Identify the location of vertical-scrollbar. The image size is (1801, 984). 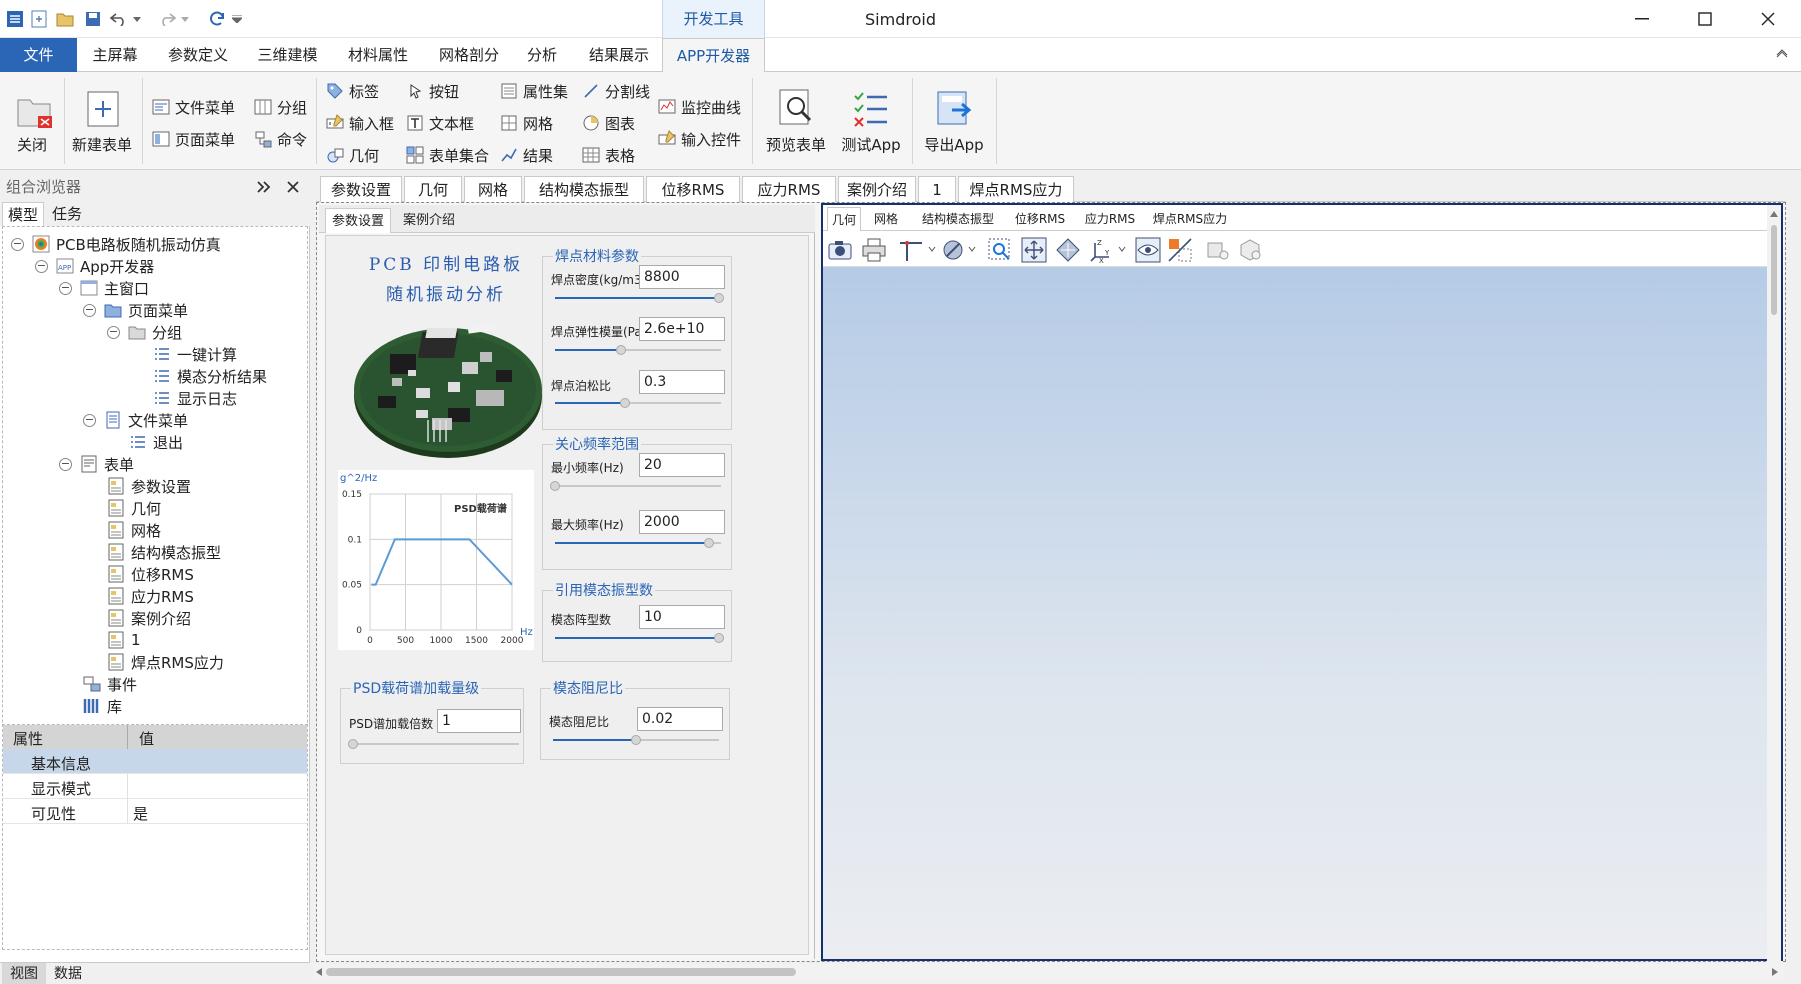
(1774, 584).